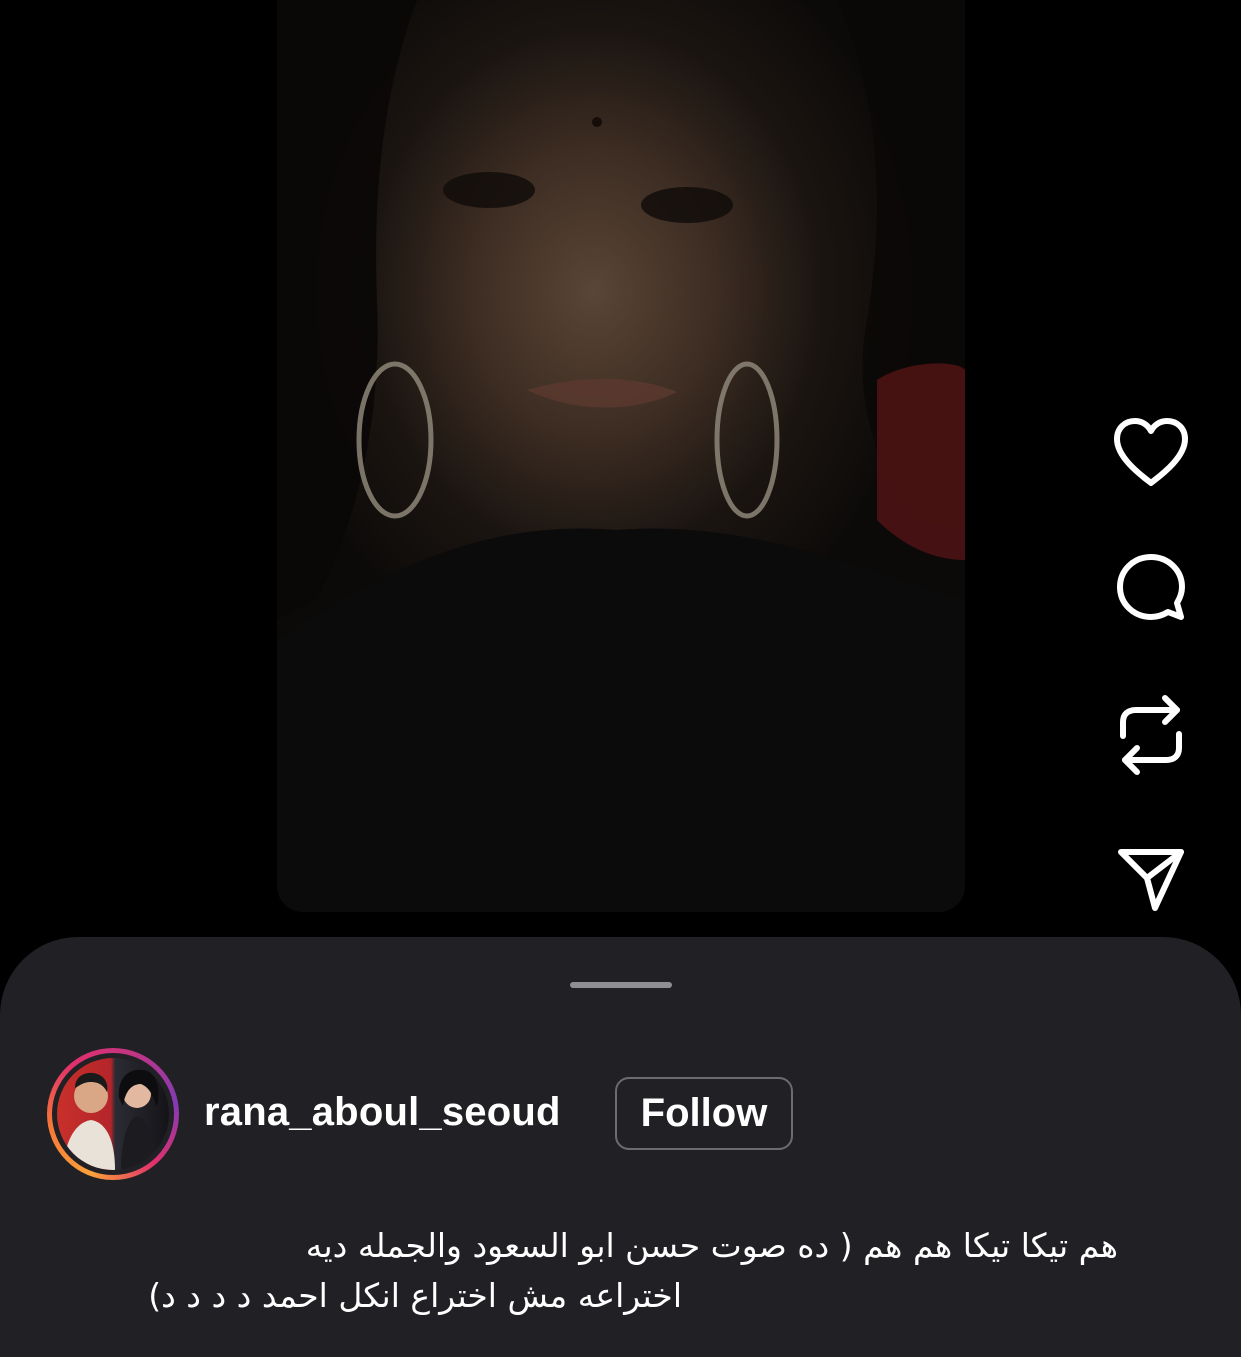 The width and height of the screenshot is (1241, 1357). I want to click on like-button, so click(1151, 453).